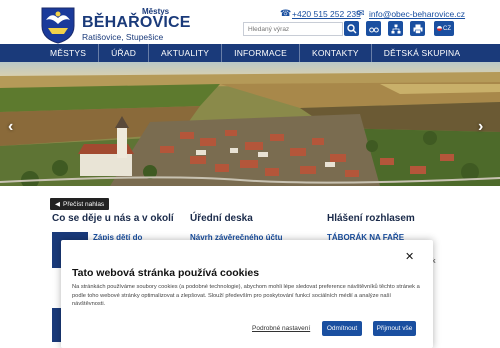 The height and width of the screenshot is (348, 500). Describe the element at coordinates (286, 13) in the screenshot. I see `phone-icon: ☎` at that location.